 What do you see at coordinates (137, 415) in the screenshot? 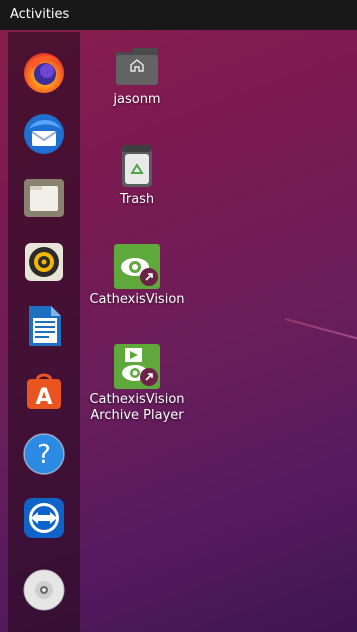
I see `desktop-item-label-line2: Archive Player` at bounding box center [137, 415].